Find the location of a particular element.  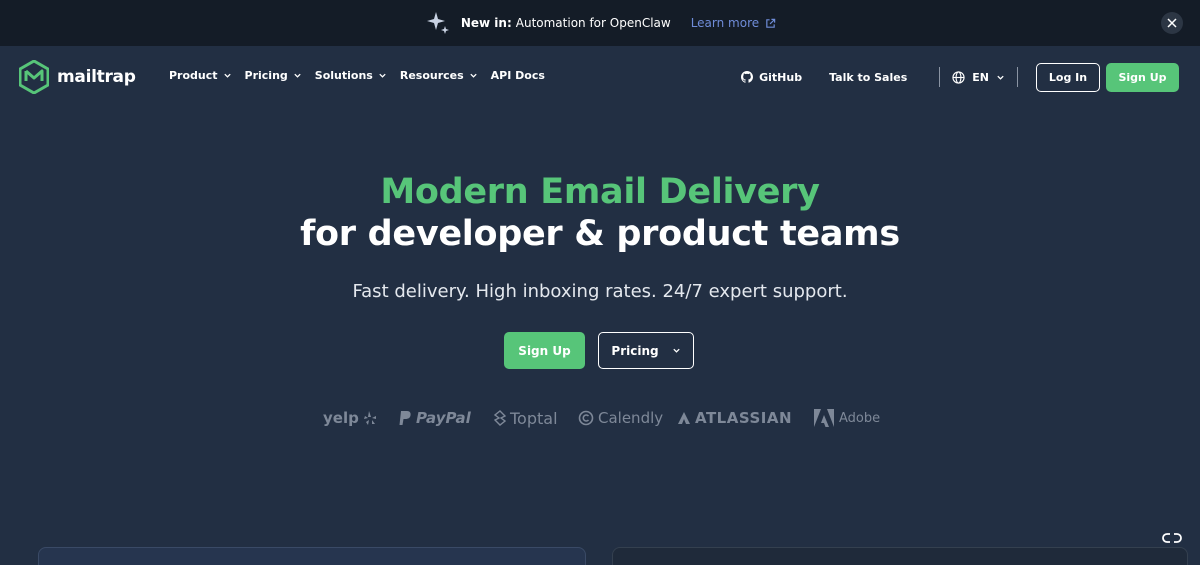

calendly-logo: Calendly is located at coordinates (620, 418).